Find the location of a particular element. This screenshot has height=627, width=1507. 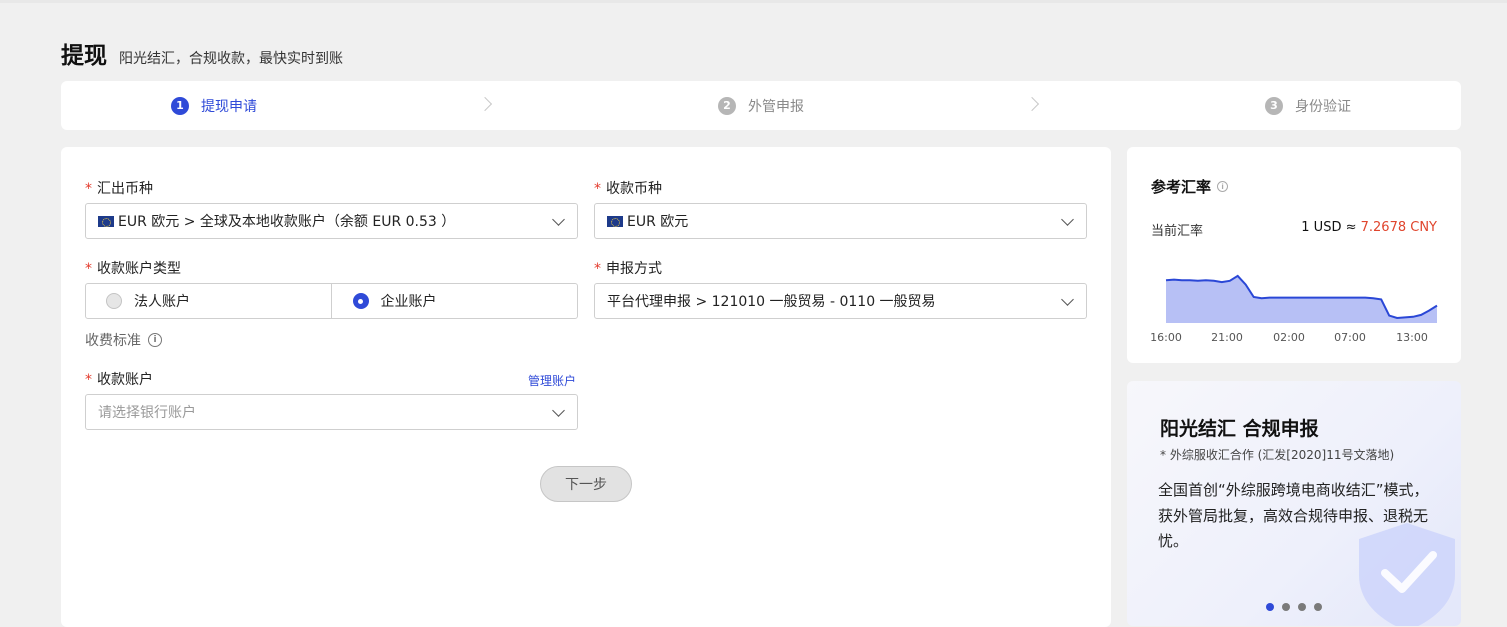

step-label: 外管申报 is located at coordinates (776, 106).